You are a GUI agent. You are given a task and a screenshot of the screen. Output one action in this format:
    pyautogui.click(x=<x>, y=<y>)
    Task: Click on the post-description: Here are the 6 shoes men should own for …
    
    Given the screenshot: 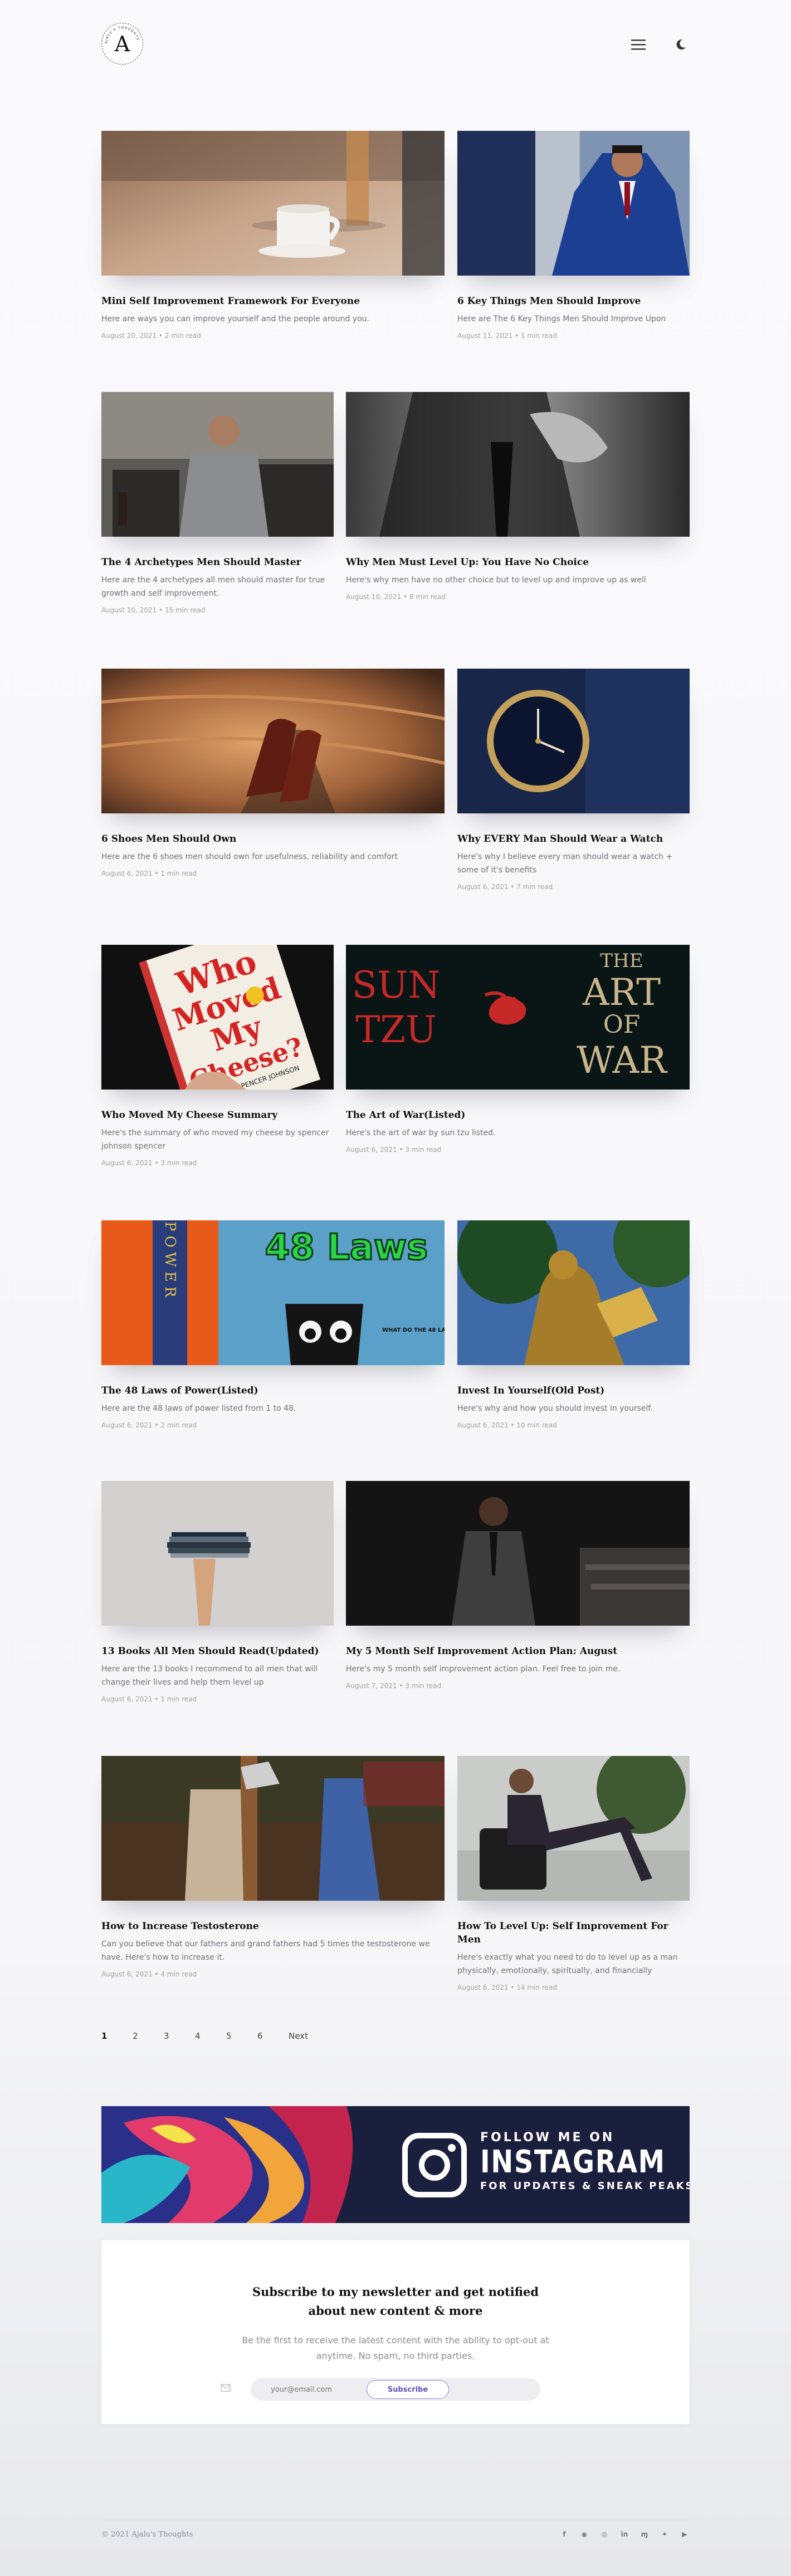 What is the action you would take?
    pyautogui.click(x=249, y=856)
    